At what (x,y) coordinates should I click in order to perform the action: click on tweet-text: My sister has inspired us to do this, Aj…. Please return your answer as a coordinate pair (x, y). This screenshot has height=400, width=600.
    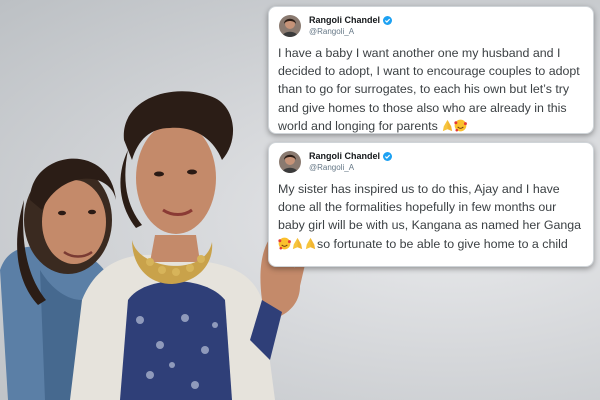
    Looking at the image, I should click on (431, 216).